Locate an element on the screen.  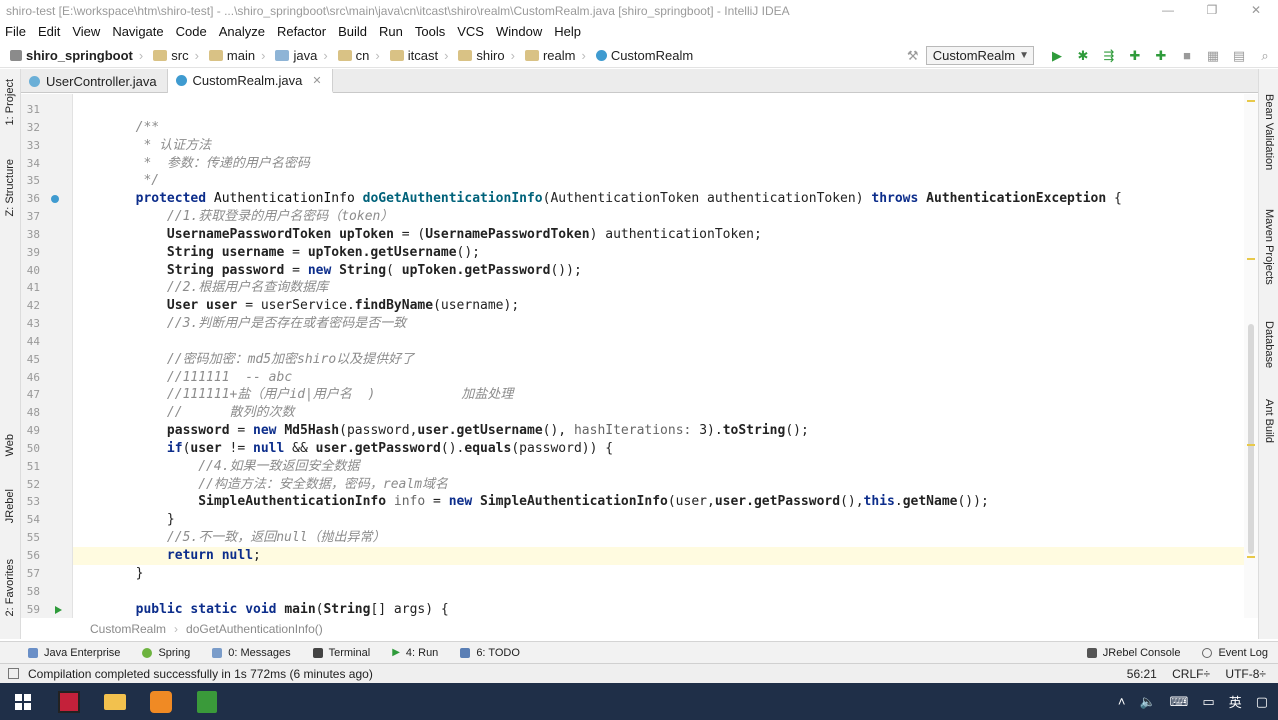
project-structure-icon: ▤ is located at coordinates (1239, 56).